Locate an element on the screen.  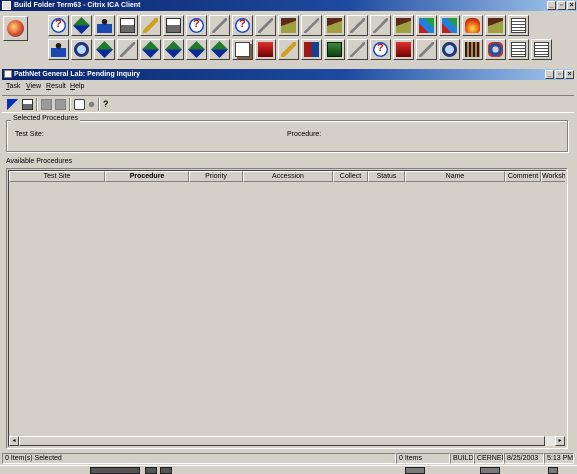
flag-icon is located at coordinates (403, 49).